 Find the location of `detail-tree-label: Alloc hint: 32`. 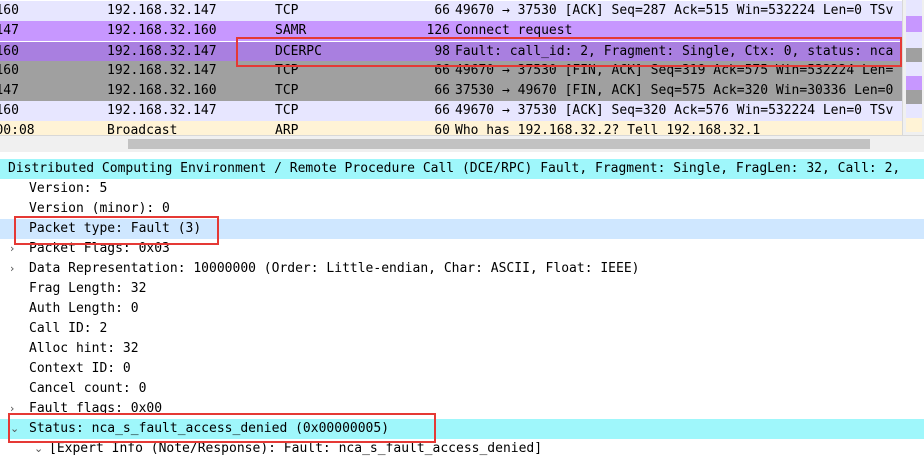

detail-tree-label: Alloc hint: 32 is located at coordinates (84, 348).